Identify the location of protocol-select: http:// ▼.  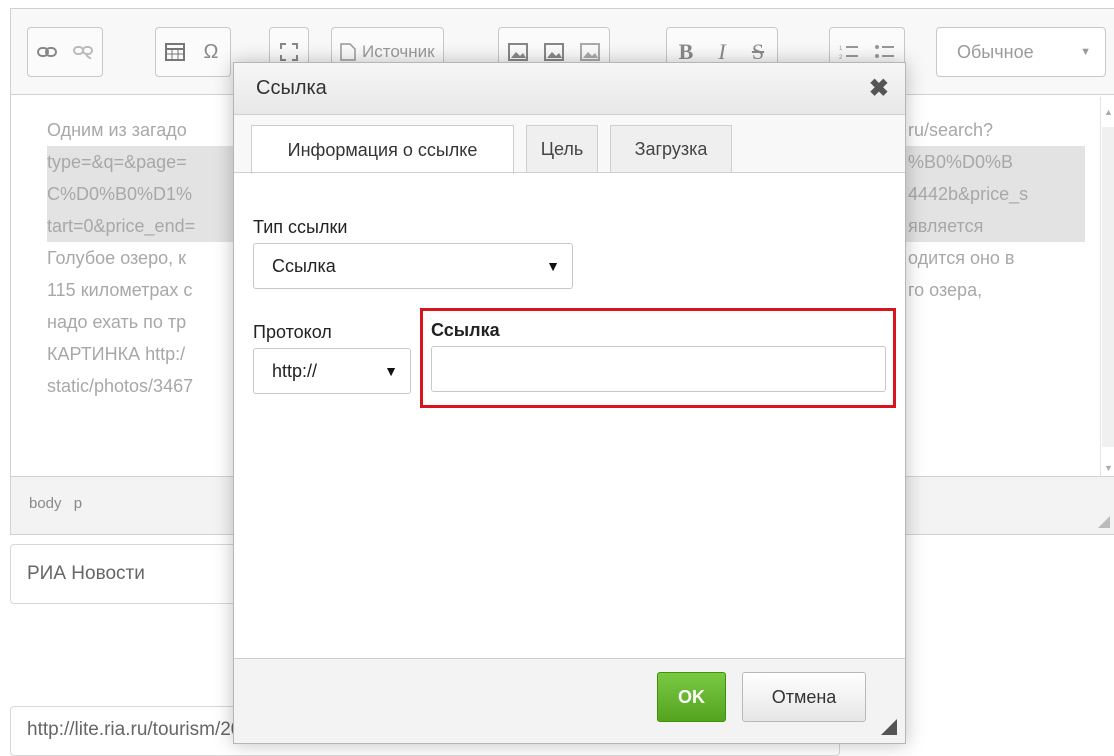
(332, 371).